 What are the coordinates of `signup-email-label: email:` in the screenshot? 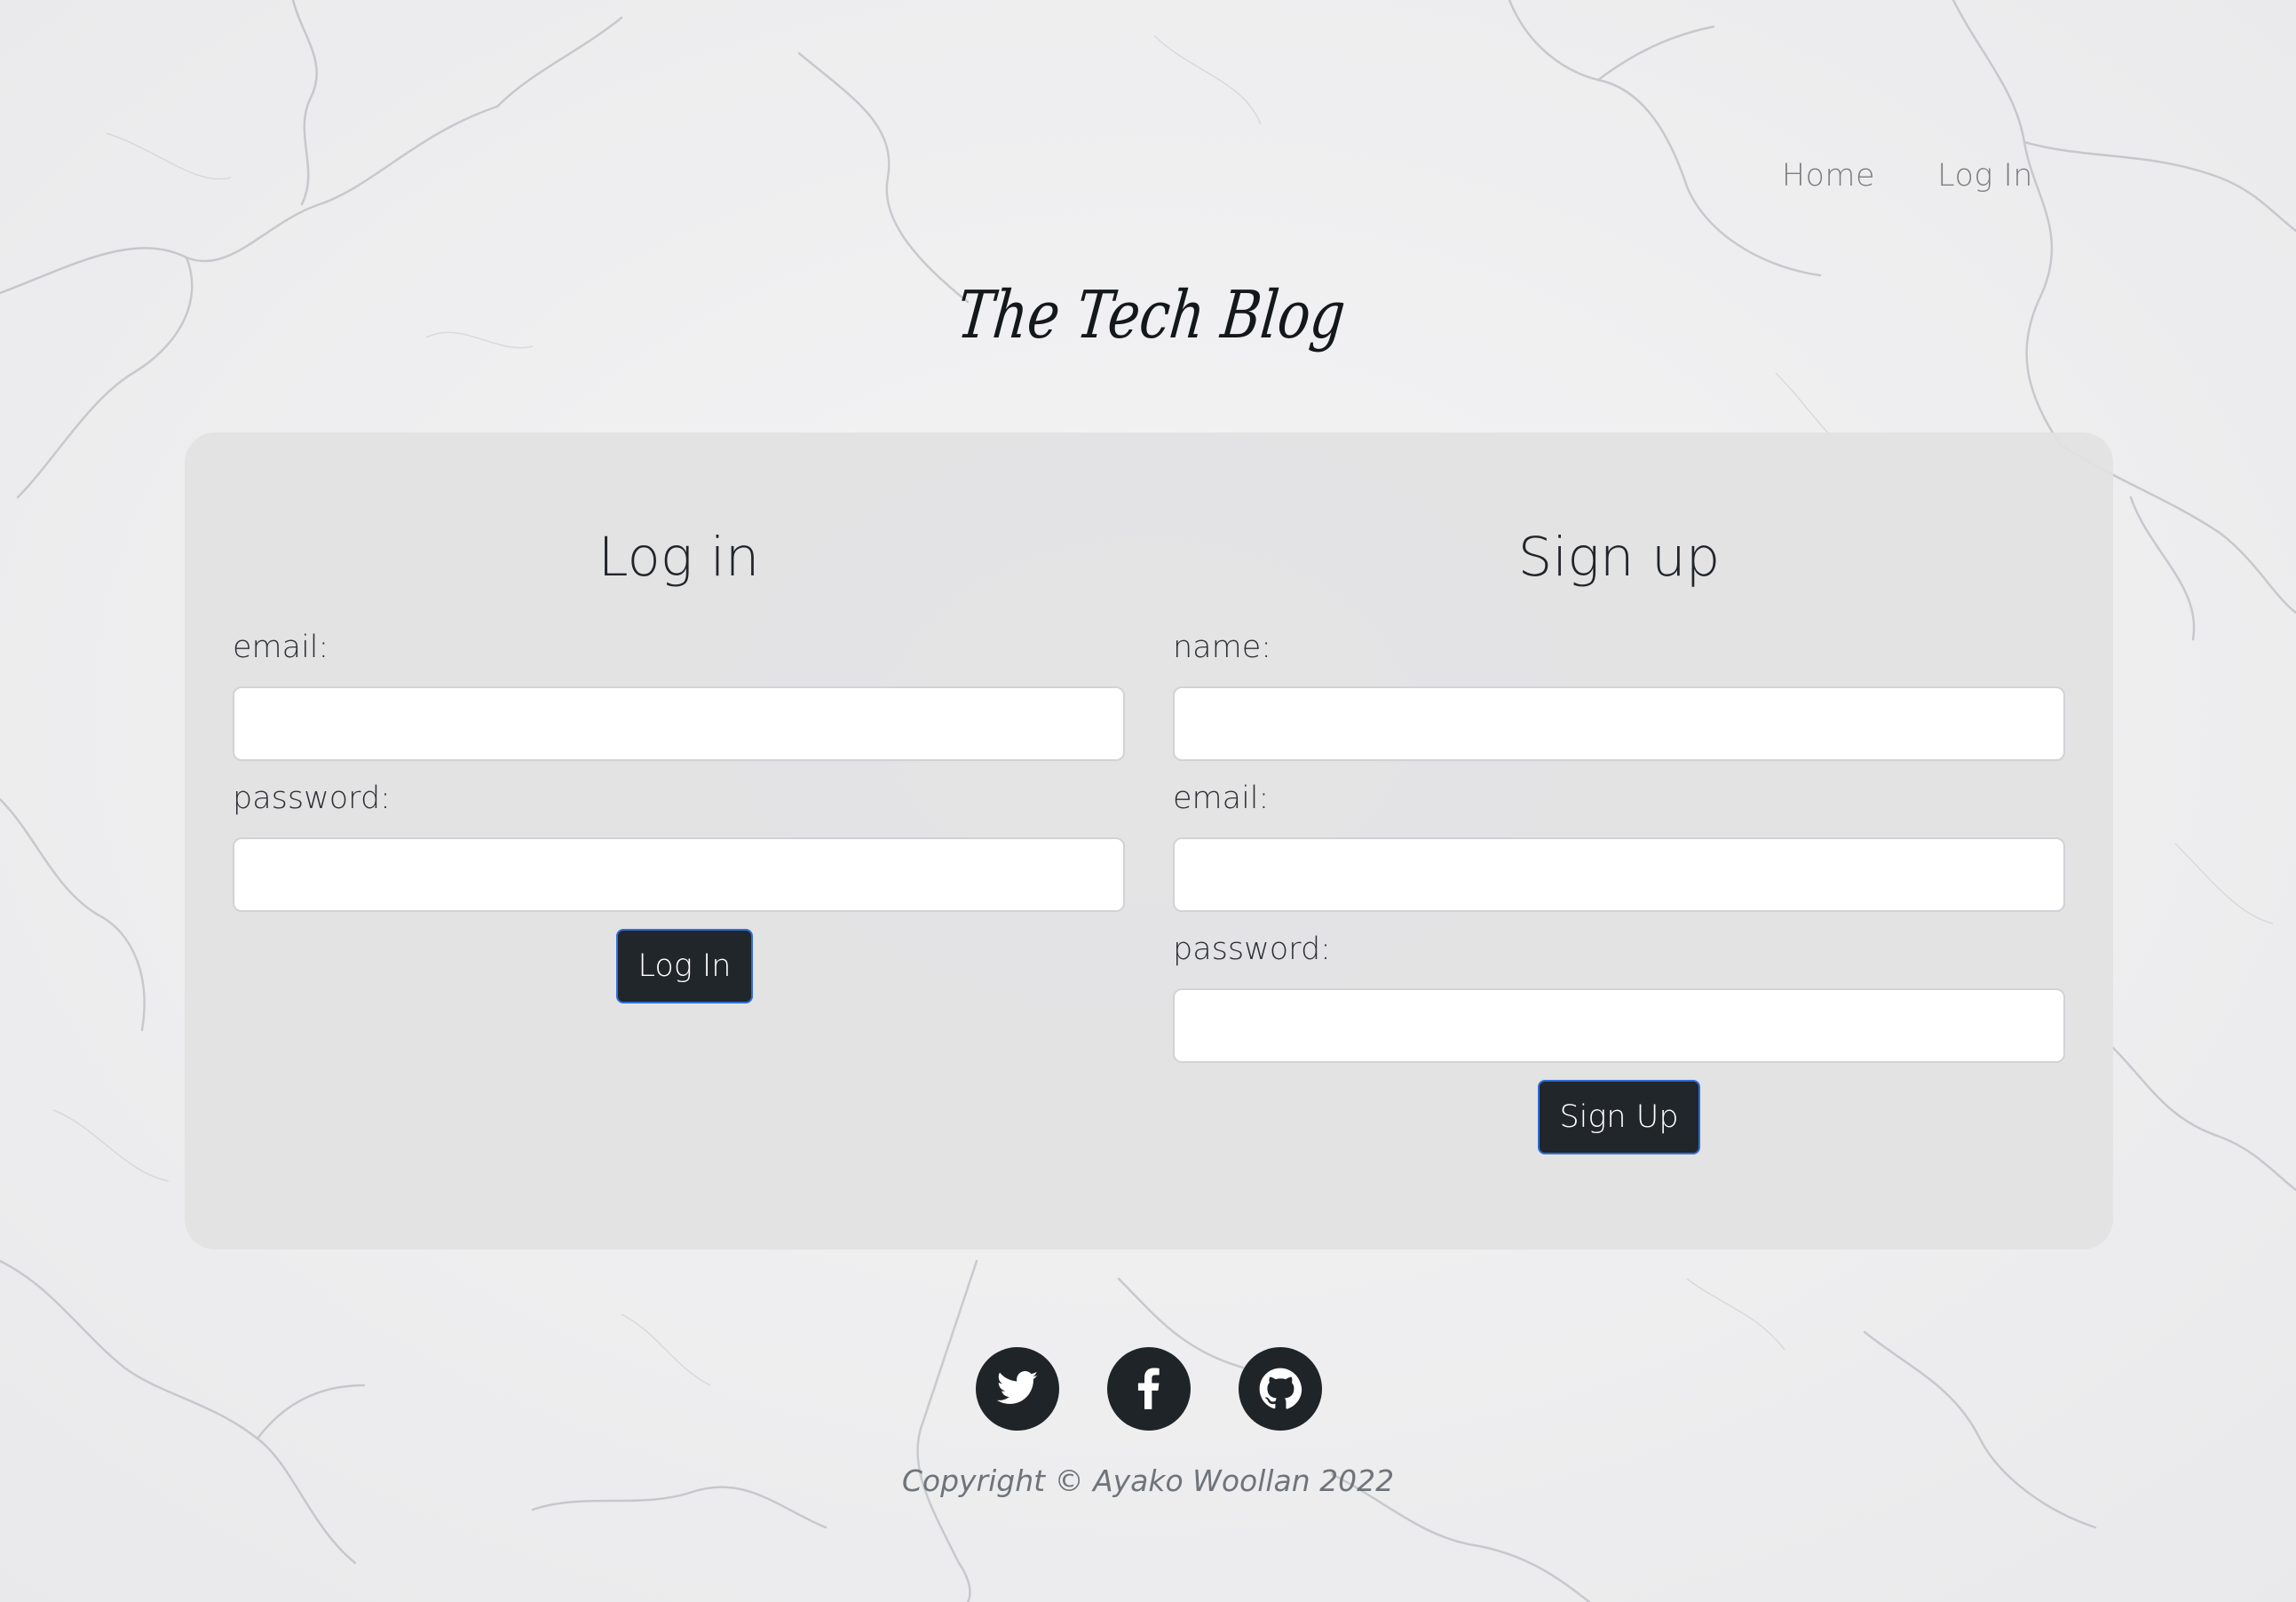 It's located at (1221, 799).